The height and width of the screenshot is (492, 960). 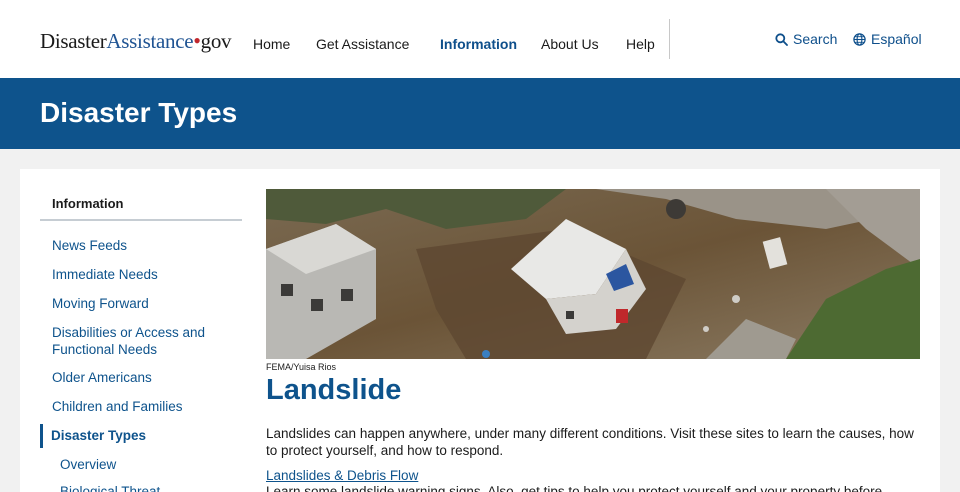 I want to click on sidebar-active-indicator, so click(x=41, y=436).